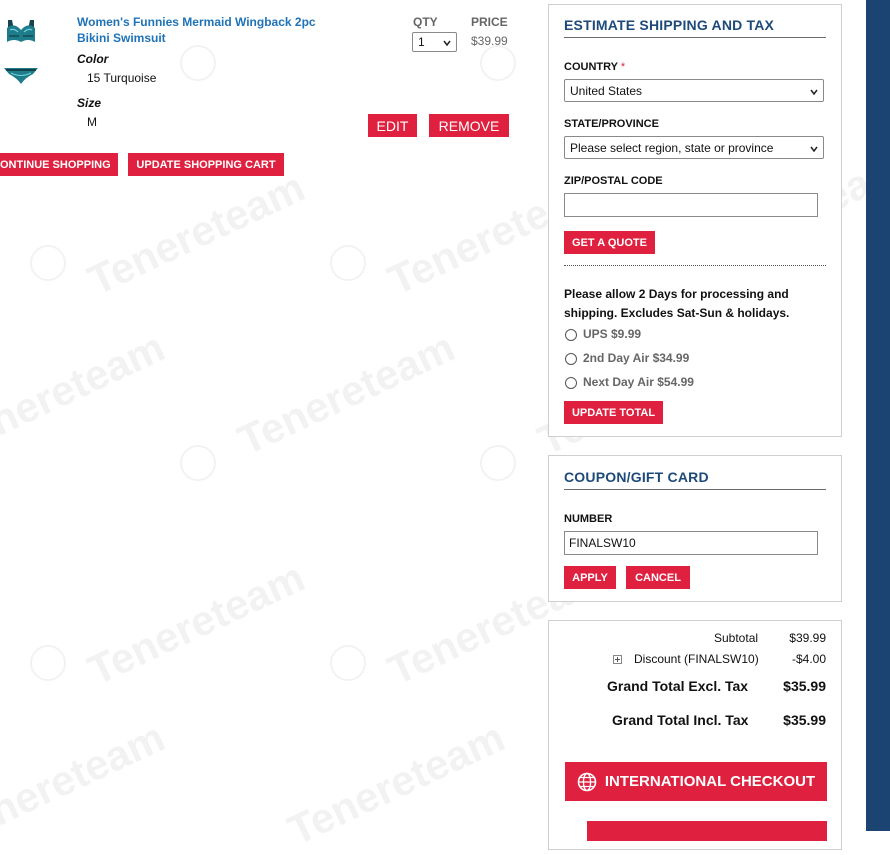 This screenshot has height=855, width=890. I want to click on price-header: PRICE, so click(489, 22).